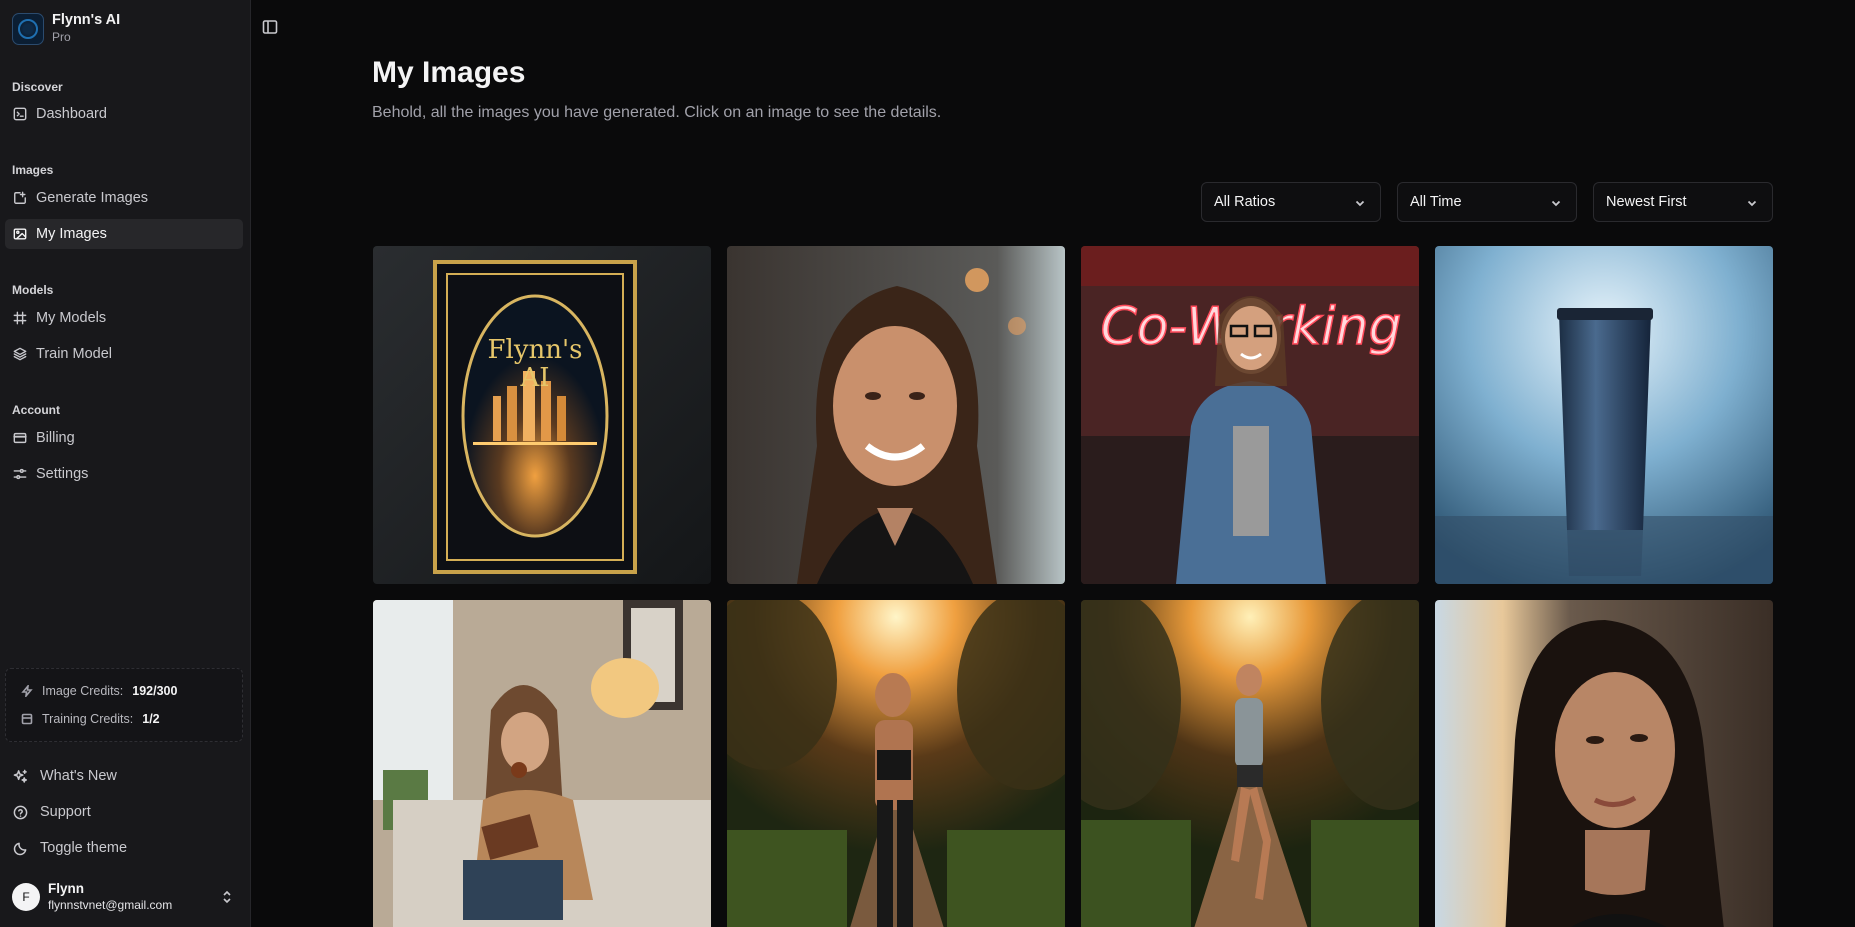  I want to click on help-circle-icon, so click(20, 812).